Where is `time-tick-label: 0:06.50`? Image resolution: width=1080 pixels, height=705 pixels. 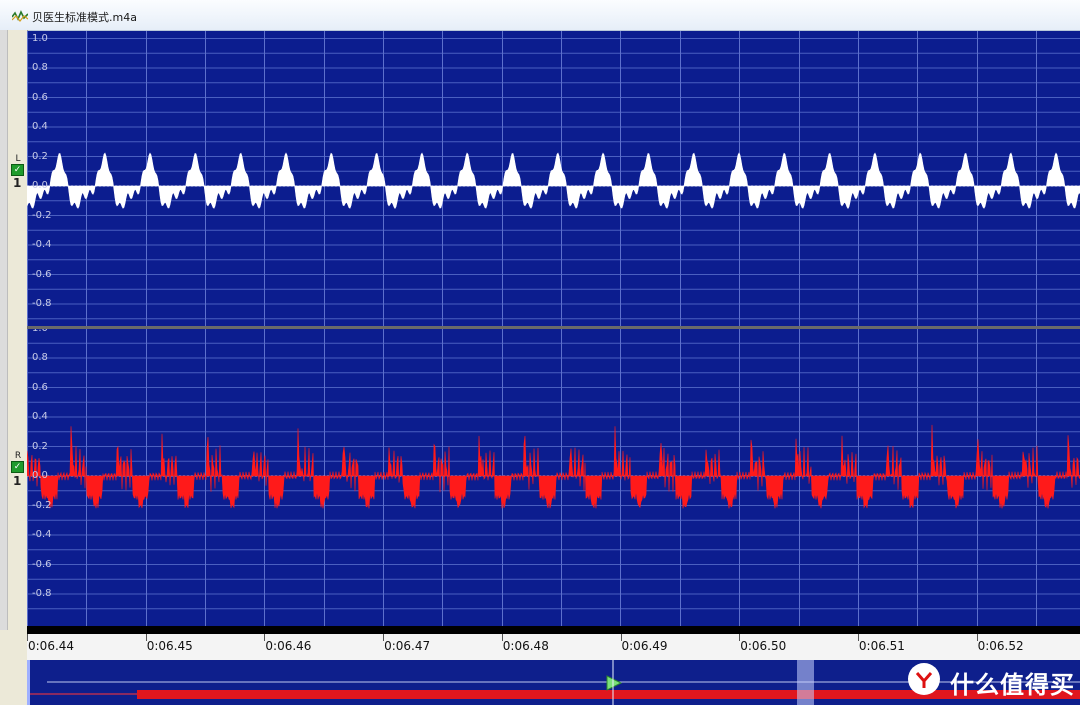 time-tick-label: 0:06.50 is located at coordinates (763, 646).